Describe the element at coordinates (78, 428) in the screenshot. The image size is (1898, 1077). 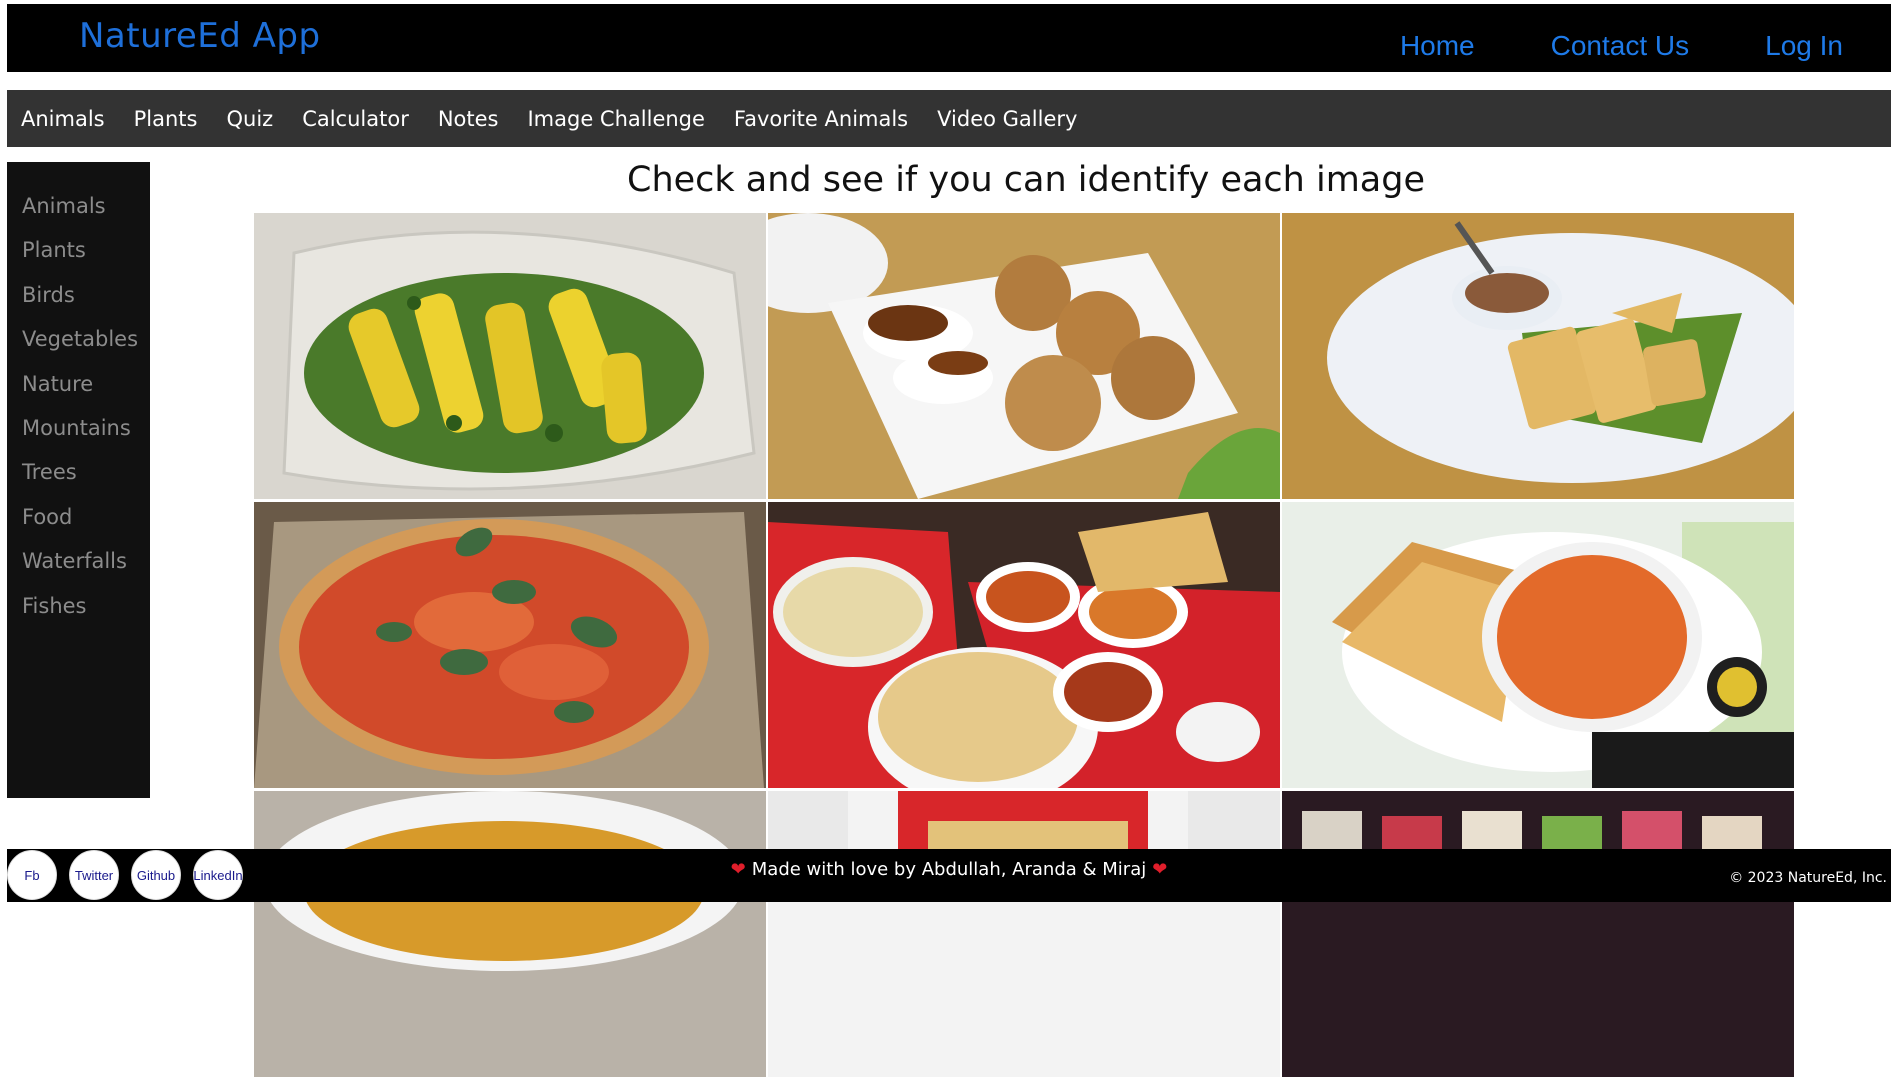
I see `sidebar-item-mountains: Mountains` at that location.